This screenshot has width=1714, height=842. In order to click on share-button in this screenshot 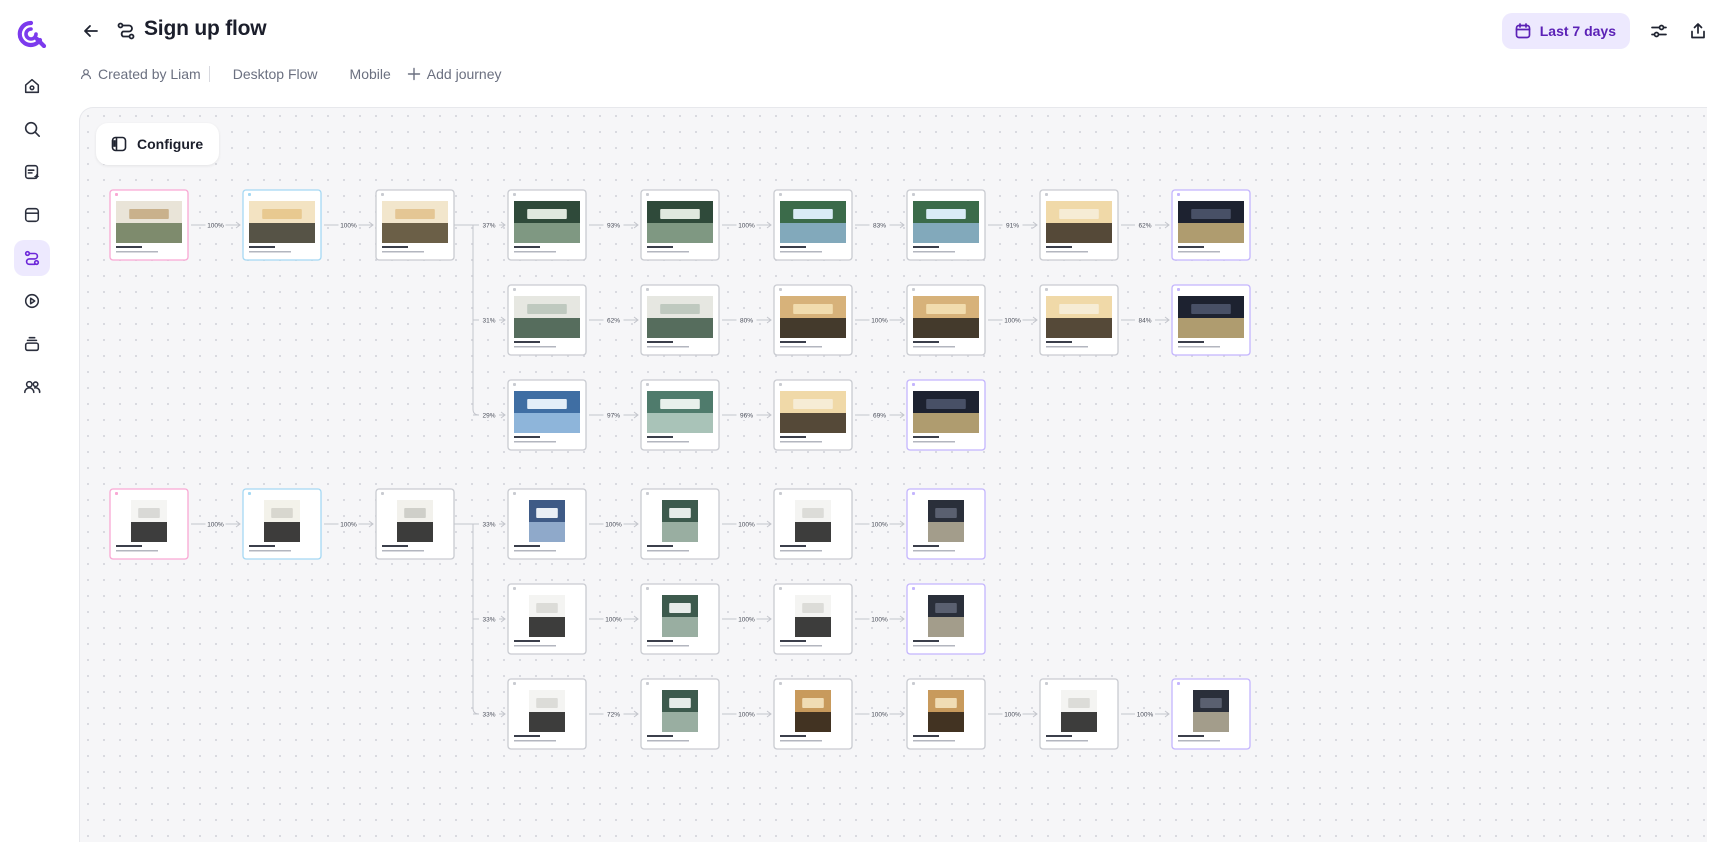, I will do `click(1698, 31)`.